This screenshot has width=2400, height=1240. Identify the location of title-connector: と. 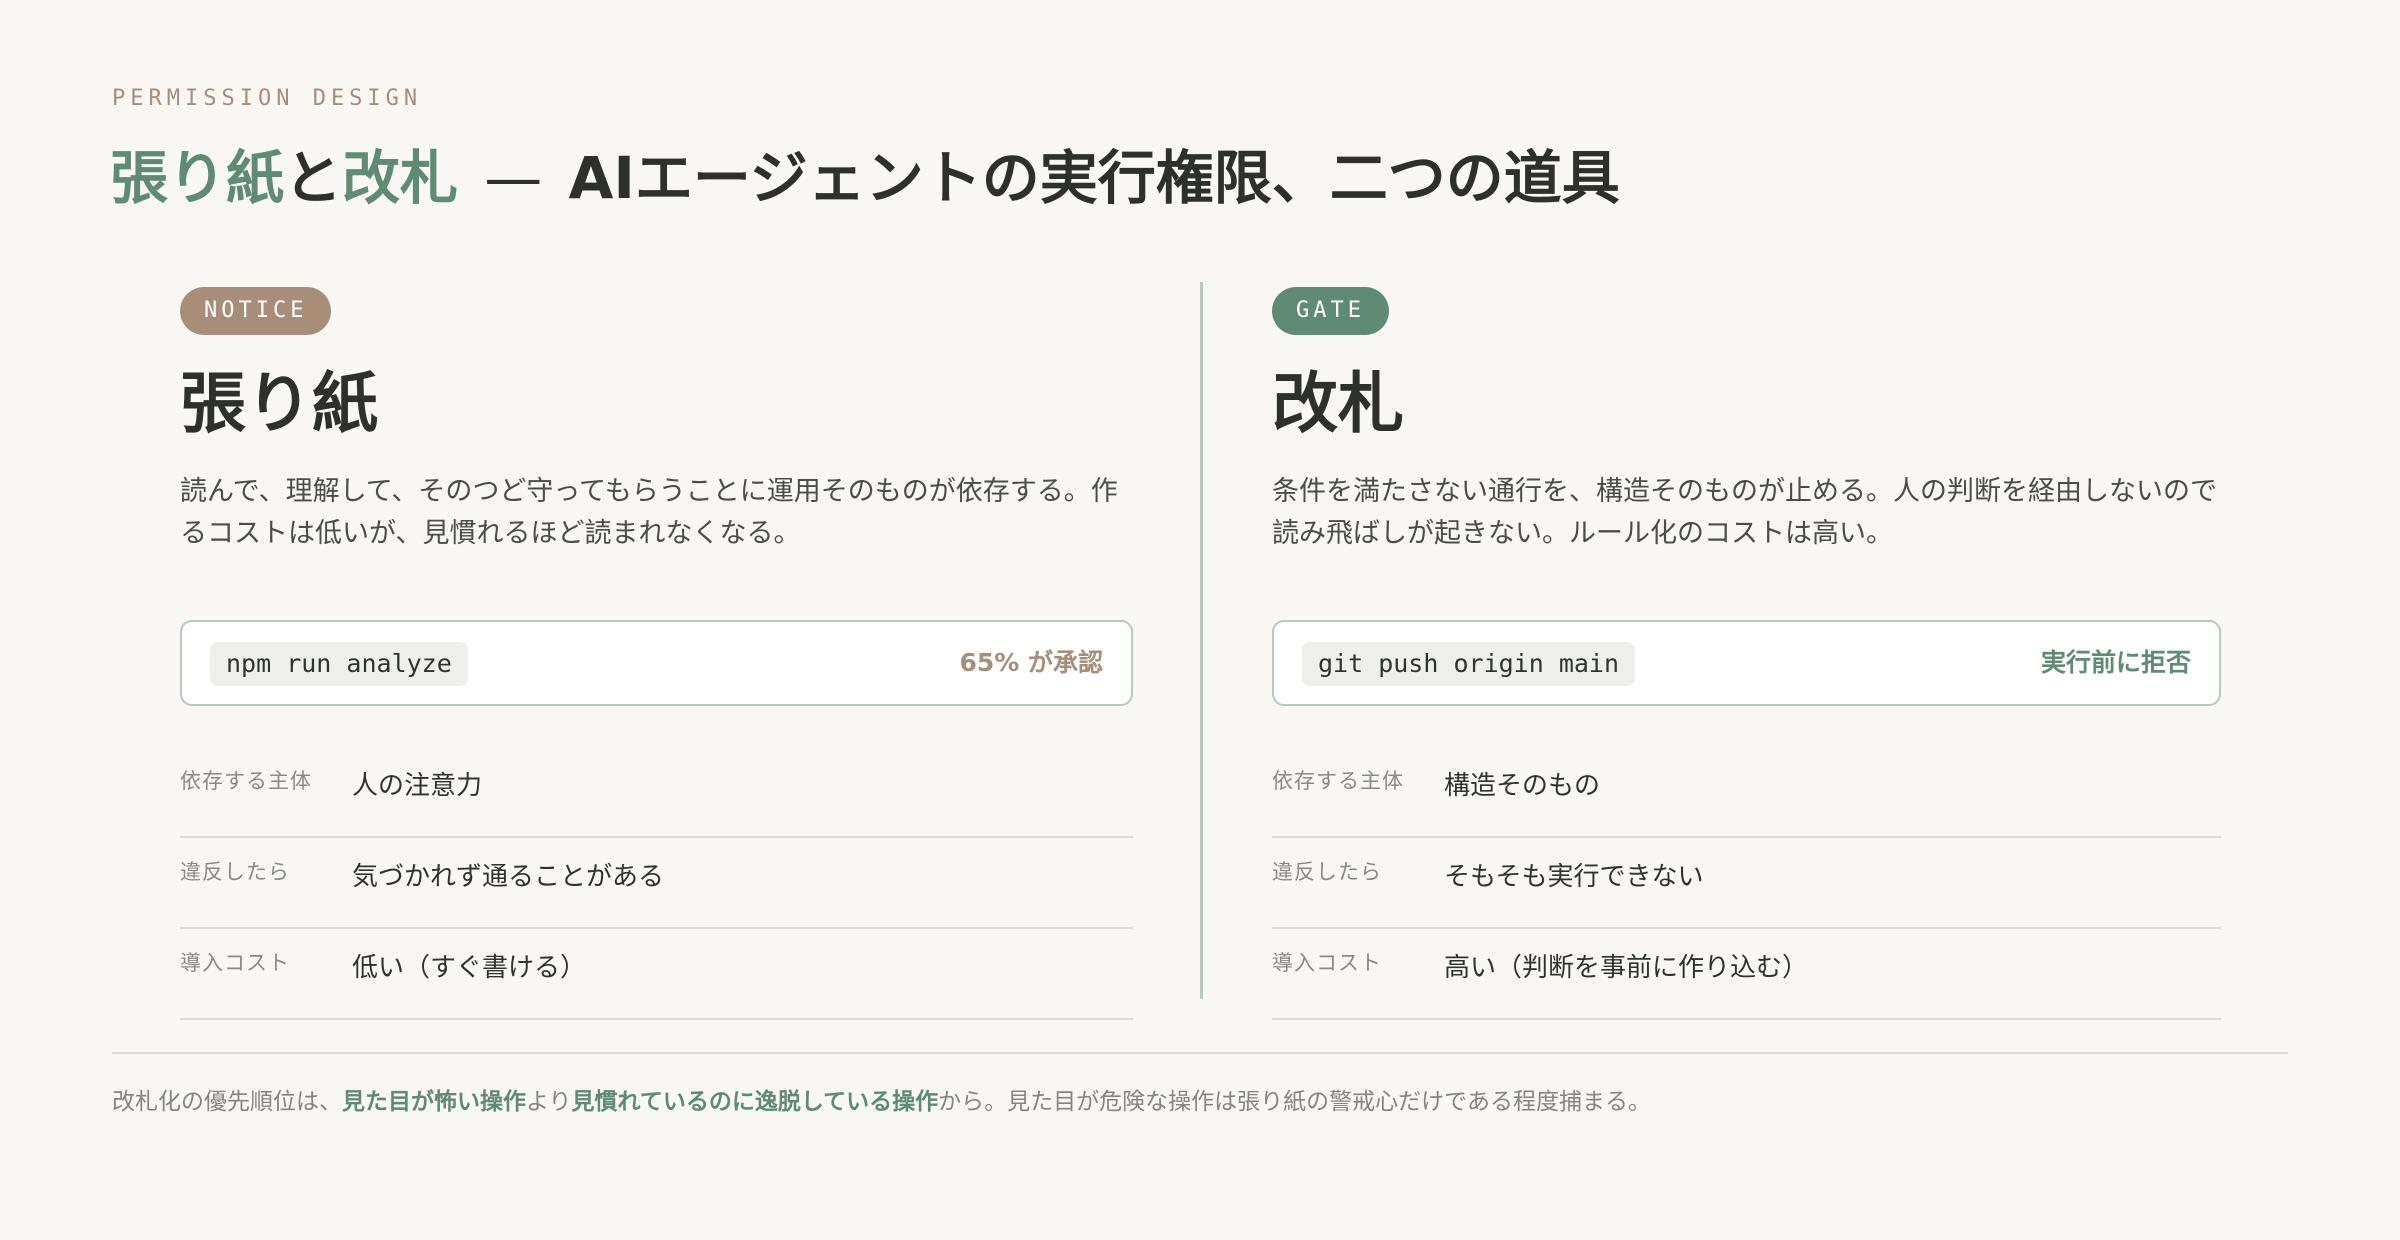
(313, 178).